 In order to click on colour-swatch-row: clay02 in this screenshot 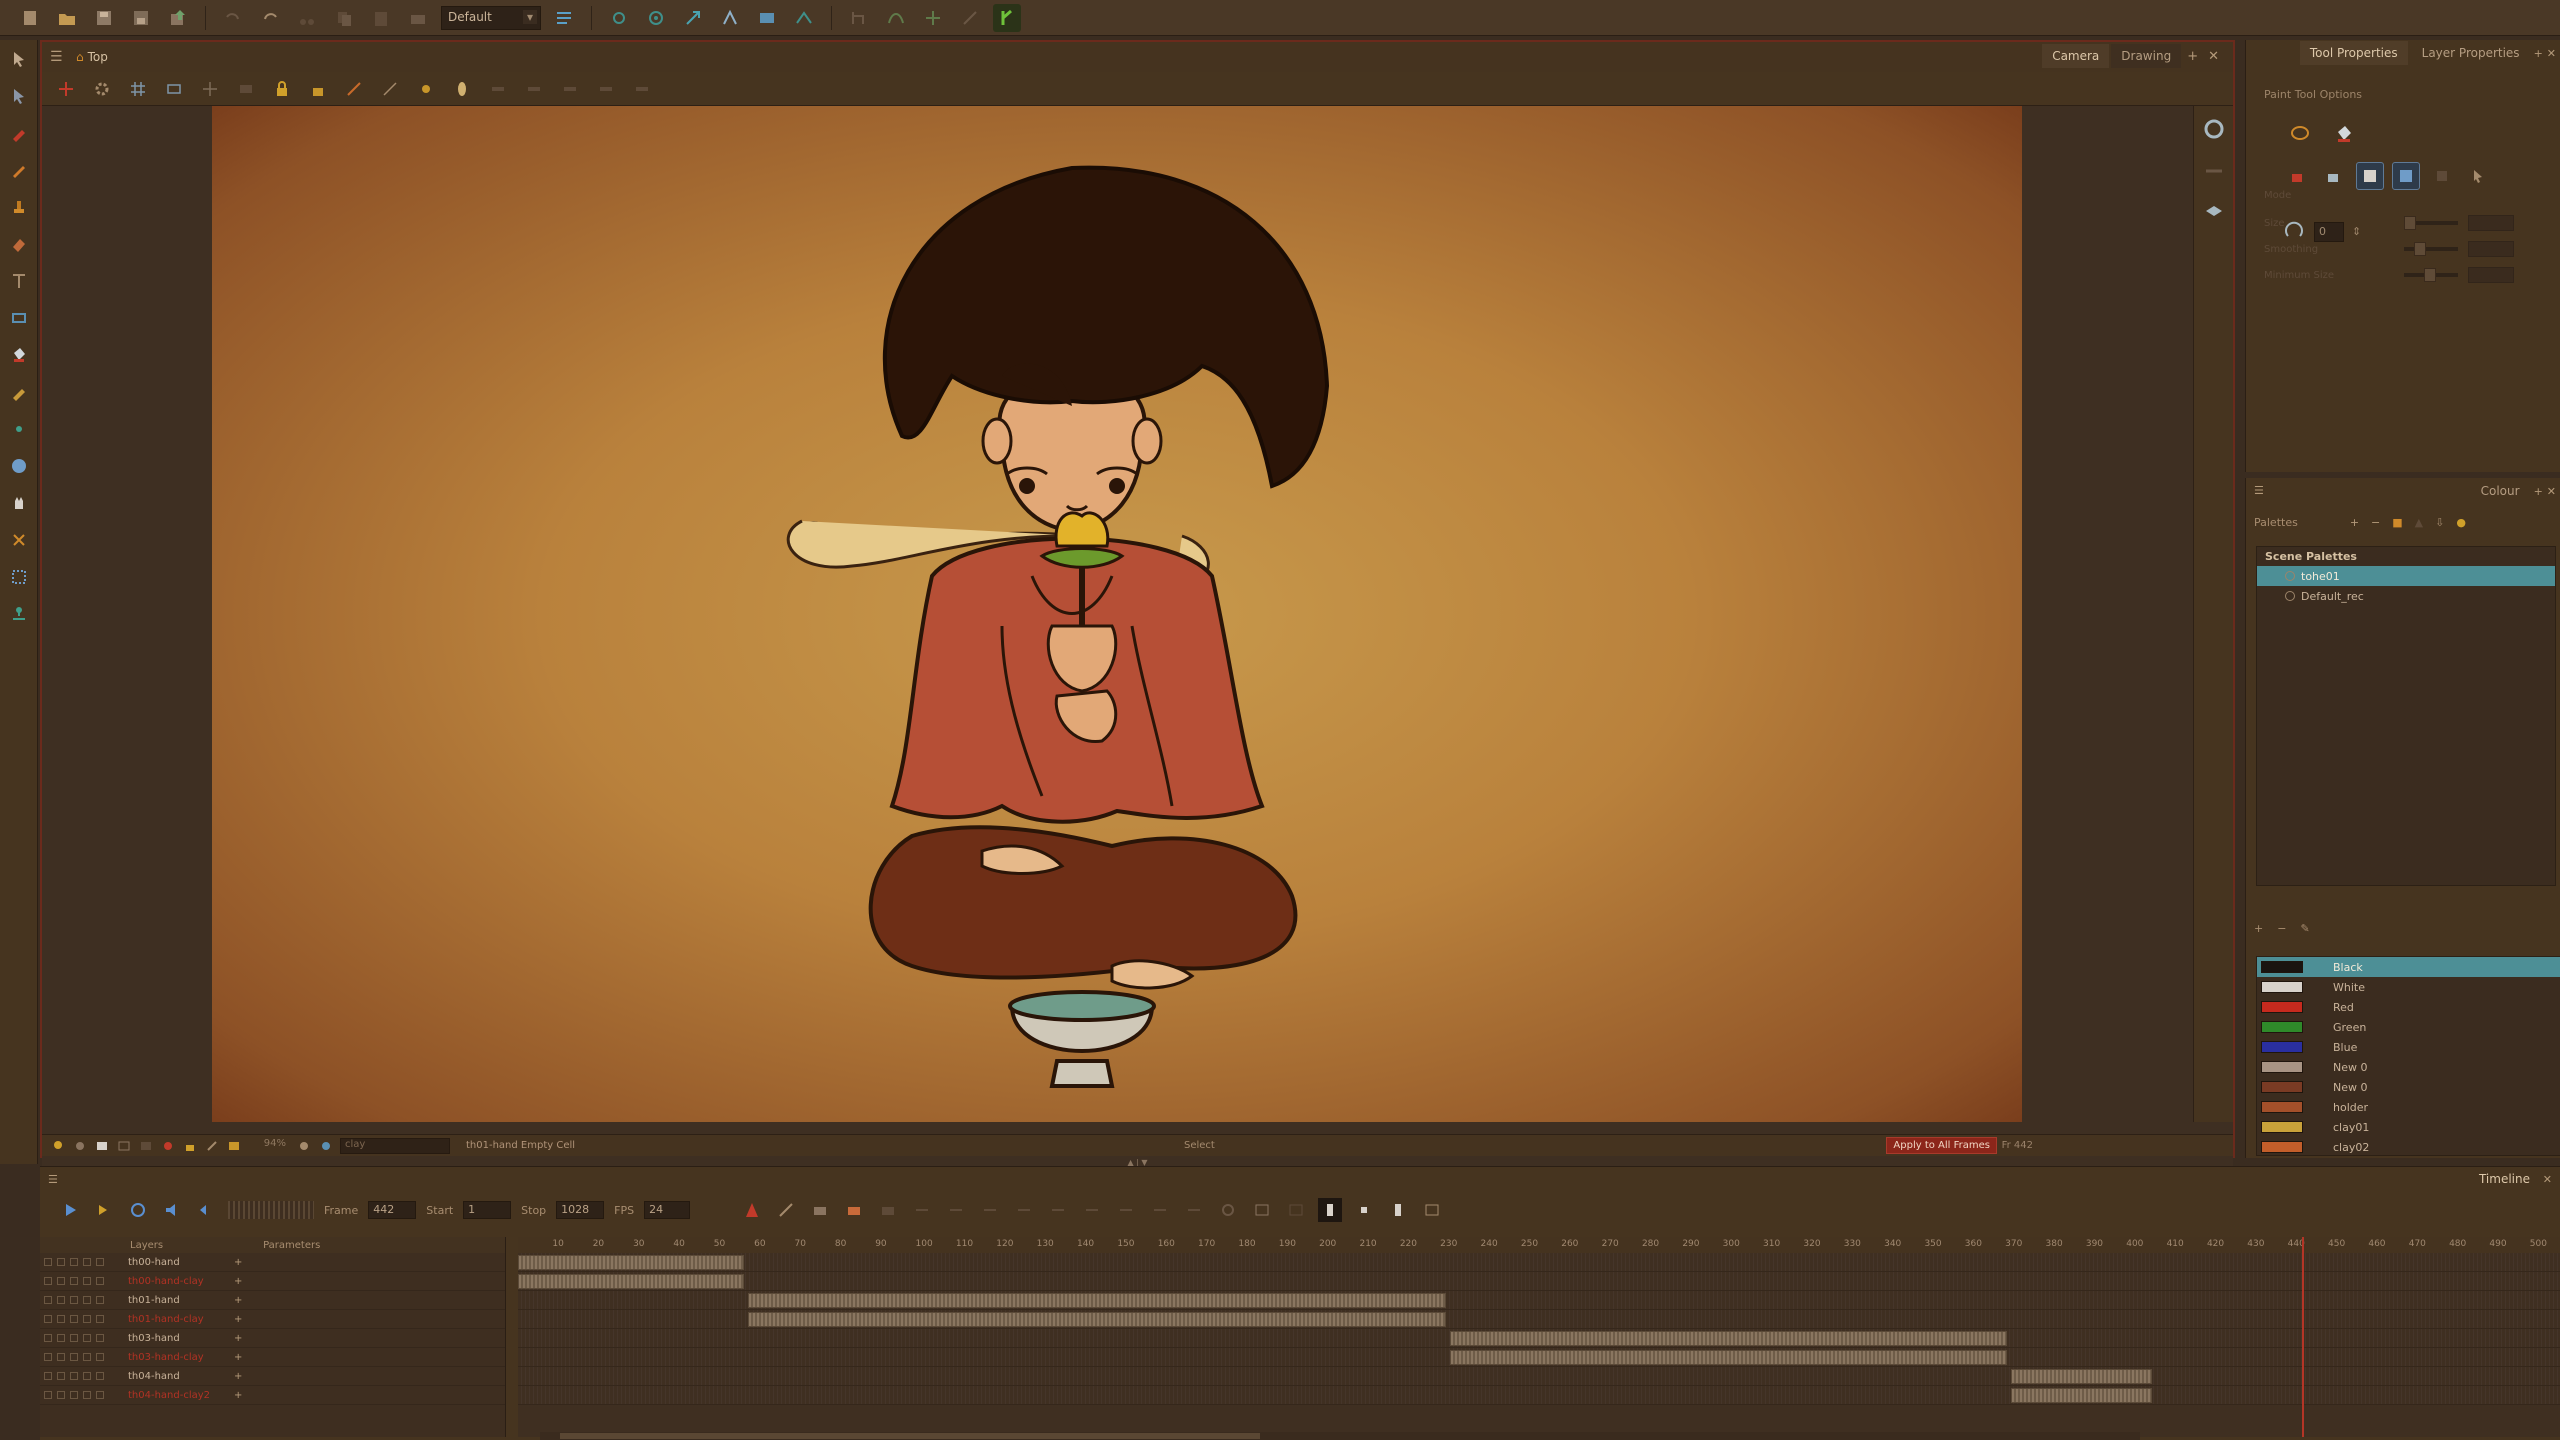, I will do `click(2408, 1146)`.